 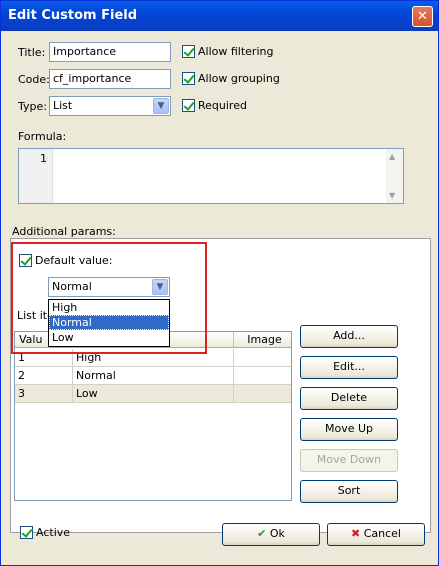 What do you see at coordinates (32, 106) in the screenshot?
I see `type-label: Type:` at bounding box center [32, 106].